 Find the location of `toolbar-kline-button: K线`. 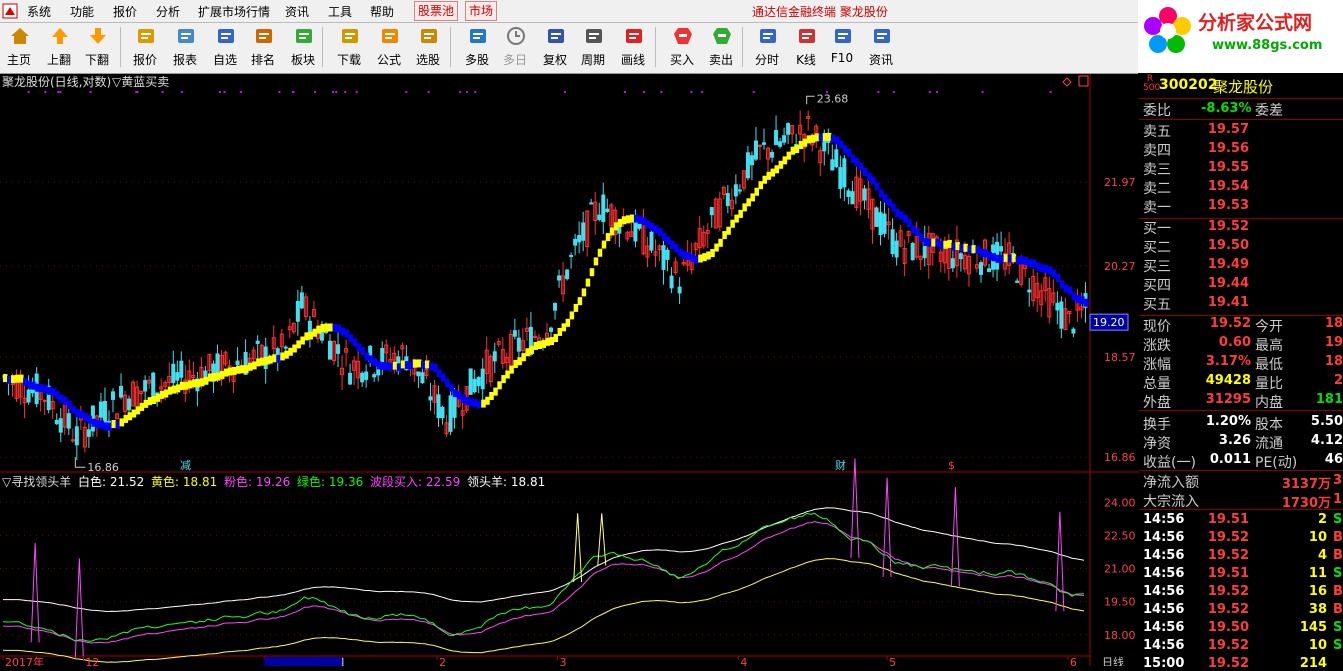

toolbar-kline-button: K线 is located at coordinates (806, 47).